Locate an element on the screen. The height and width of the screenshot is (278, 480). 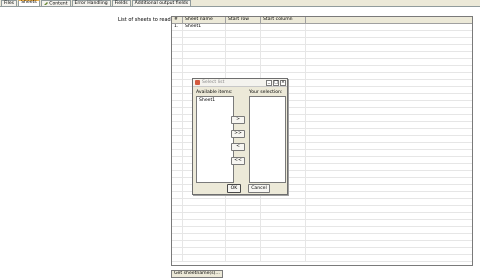
row-number-cell: 1. is located at coordinates (177, 27).